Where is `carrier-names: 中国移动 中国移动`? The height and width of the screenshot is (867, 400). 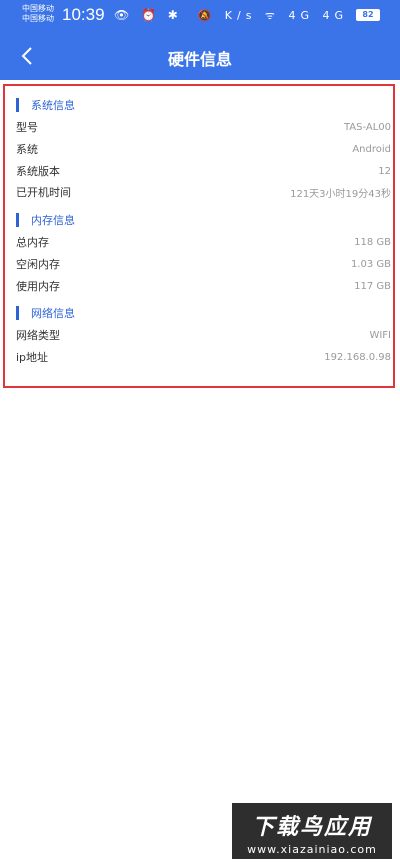 carrier-names: 中国移动 中国移动 is located at coordinates (38, 14).